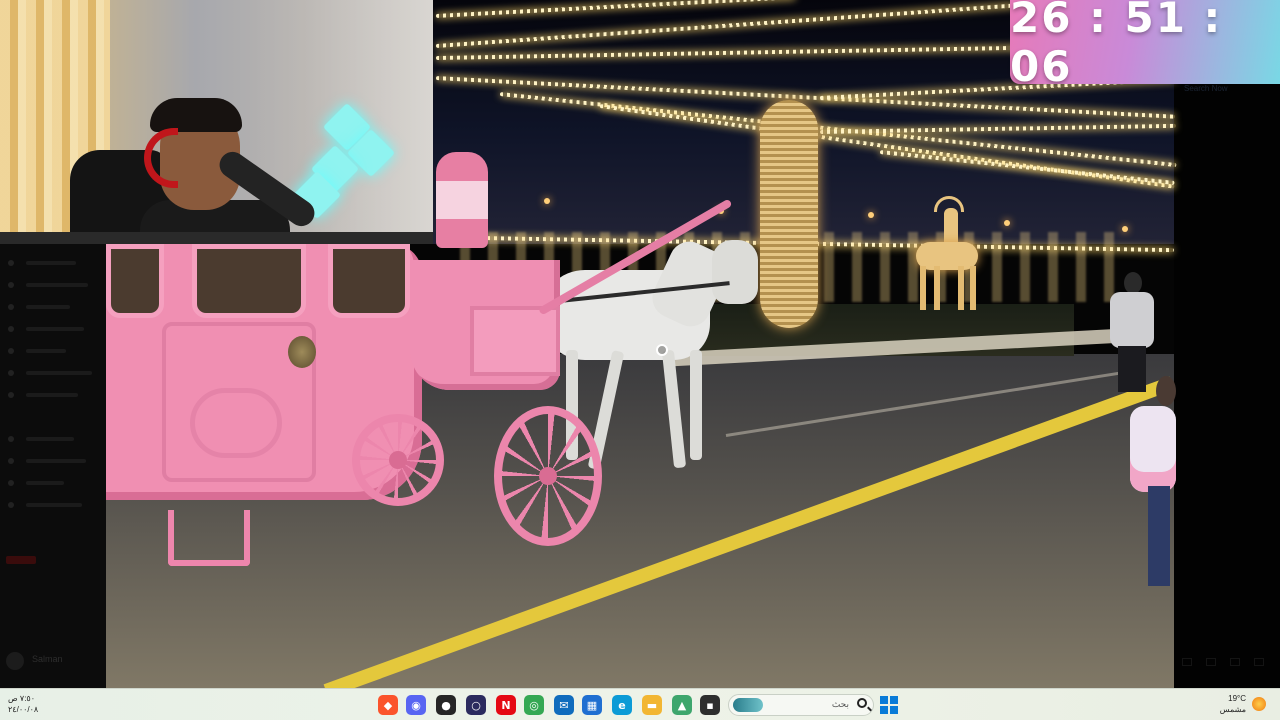 This screenshot has width=1280, height=720. I want to click on streaming-app-icon: ○, so click(476, 705).